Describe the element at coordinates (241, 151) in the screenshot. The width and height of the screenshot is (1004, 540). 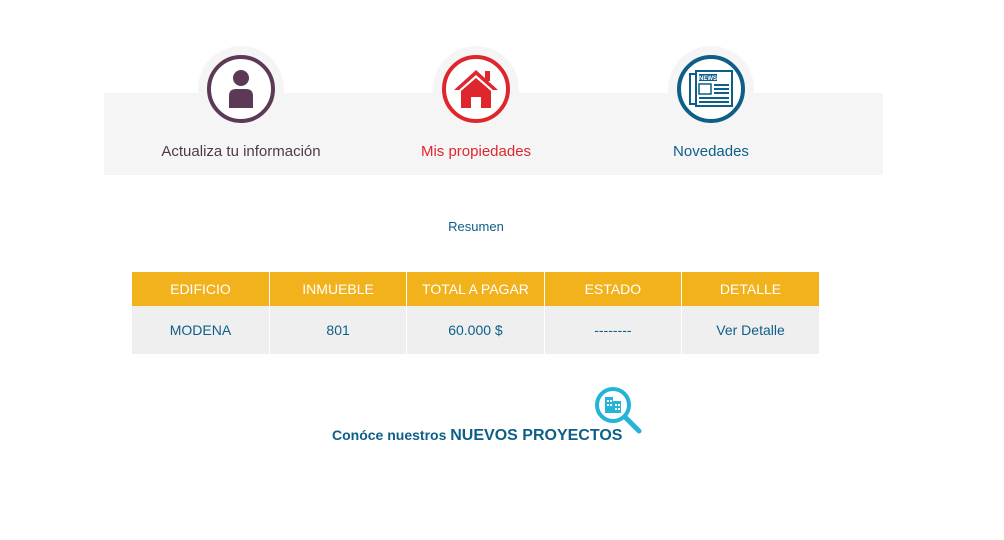
I see `nav-label: Actualiza tu información` at that location.